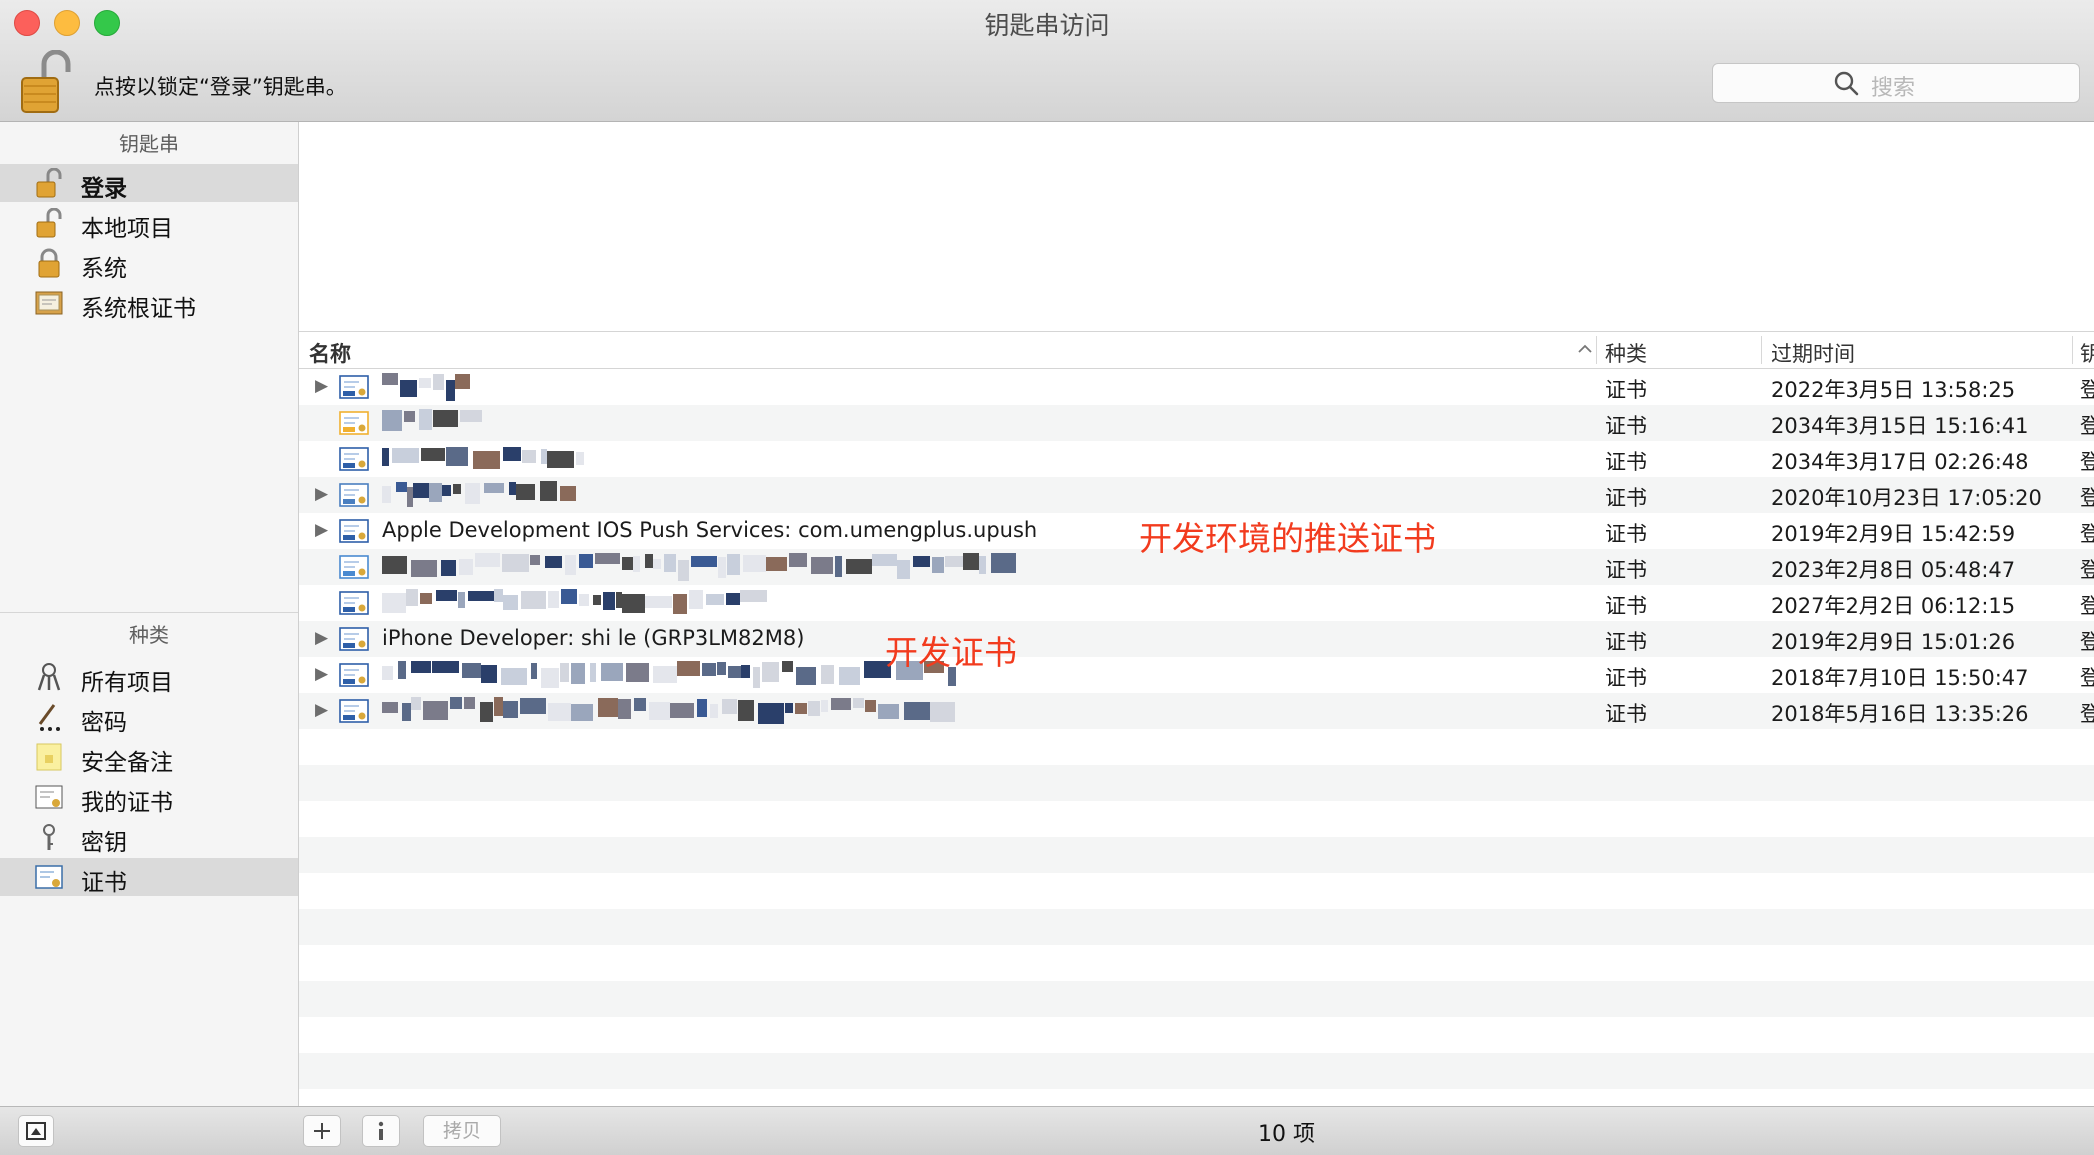 This screenshot has height=1155, width=2094. What do you see at coordinates (330, 353) in the screenshot?
I see `column-header-name: 名称` at bounding box center [330, 353].